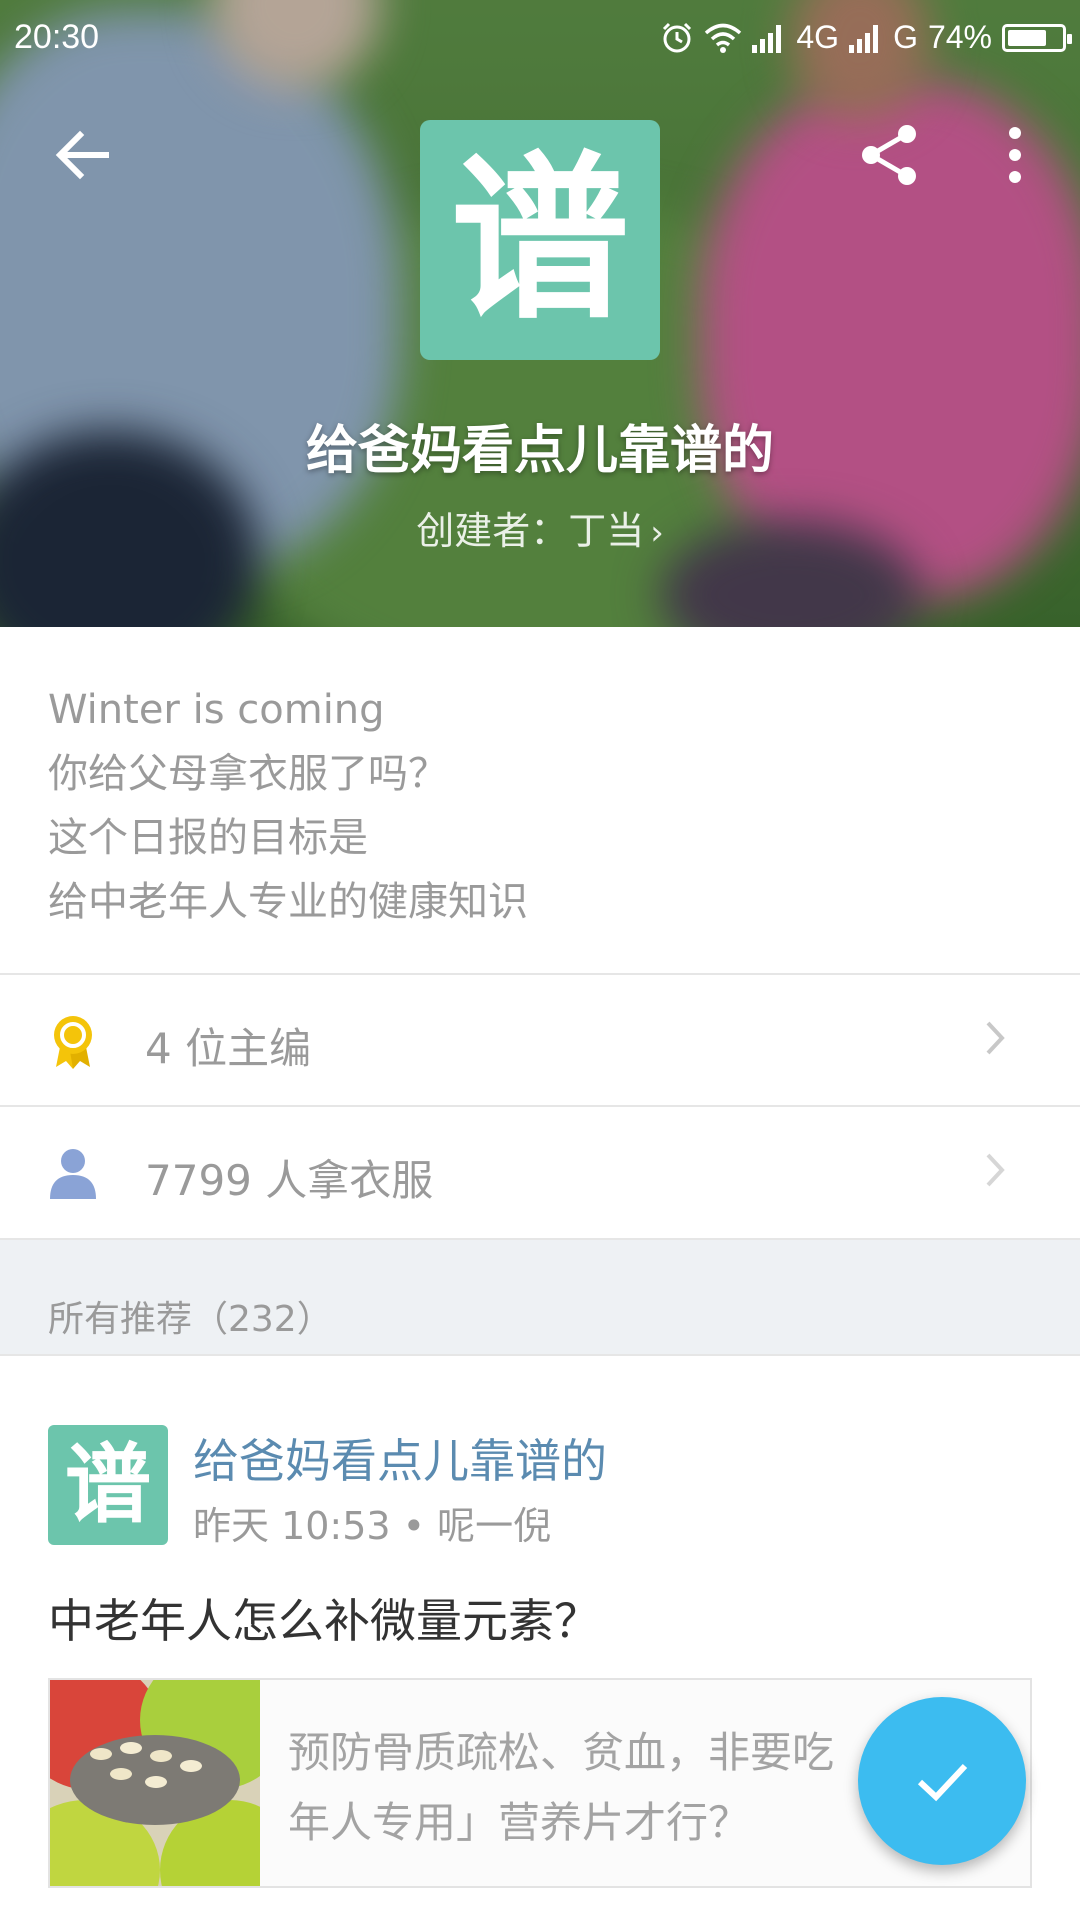 Image resolution: width=1080 pixels, height=1920 pixels. Describe the element at coordinates (657, 533) in the screenshot. I see `chevron-right-icon: ›` at that location.